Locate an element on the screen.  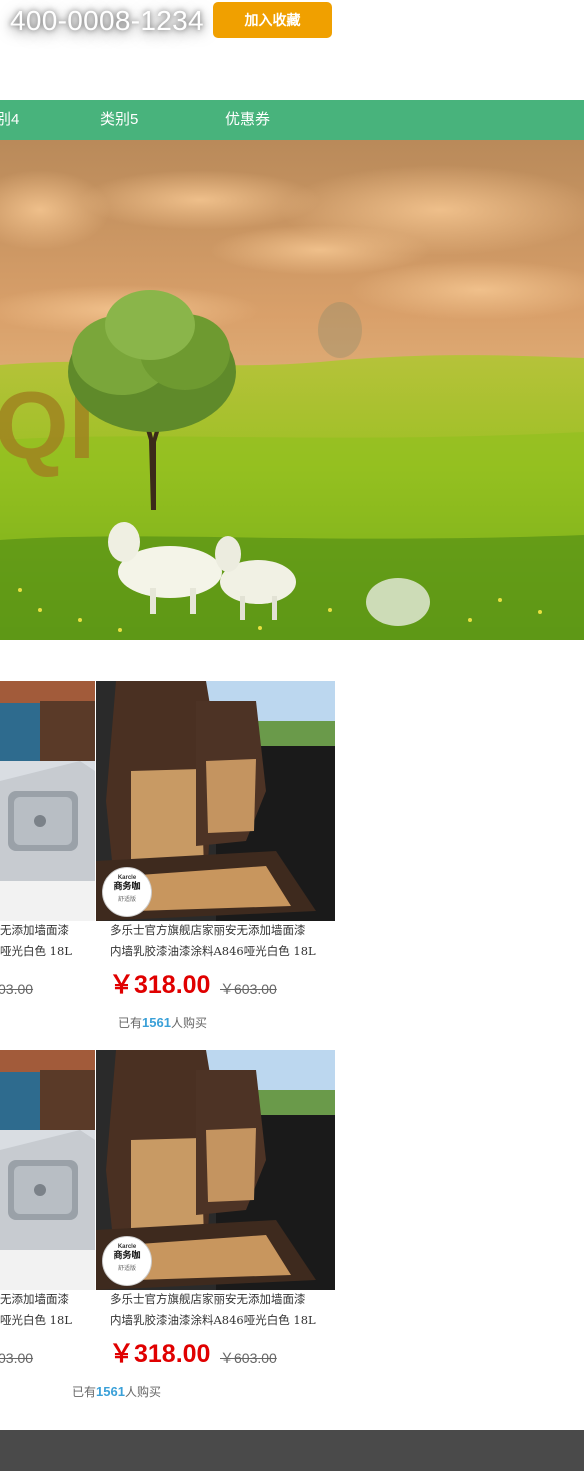
footer-bar is located at coordinates (292, 1450).